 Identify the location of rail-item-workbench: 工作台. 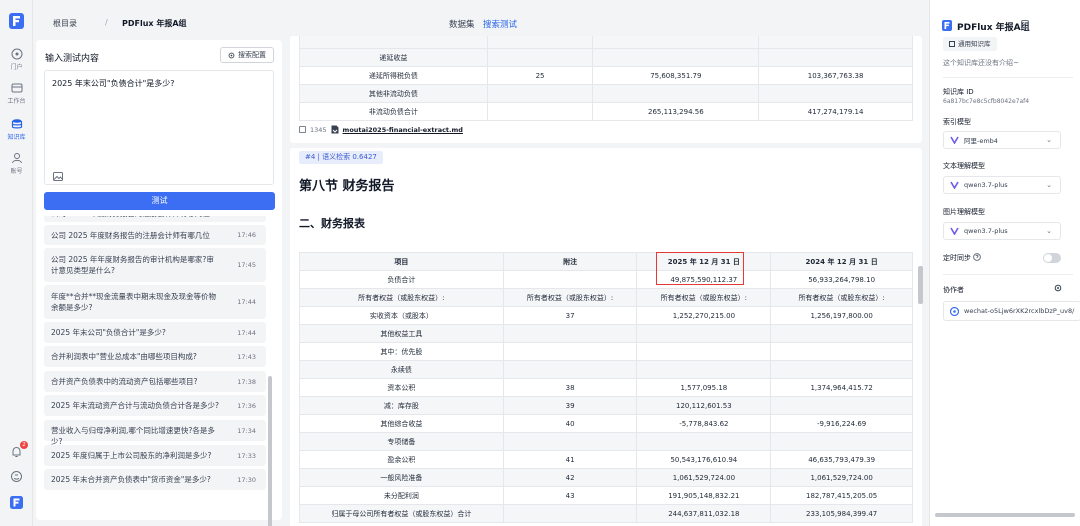
(16, 93).